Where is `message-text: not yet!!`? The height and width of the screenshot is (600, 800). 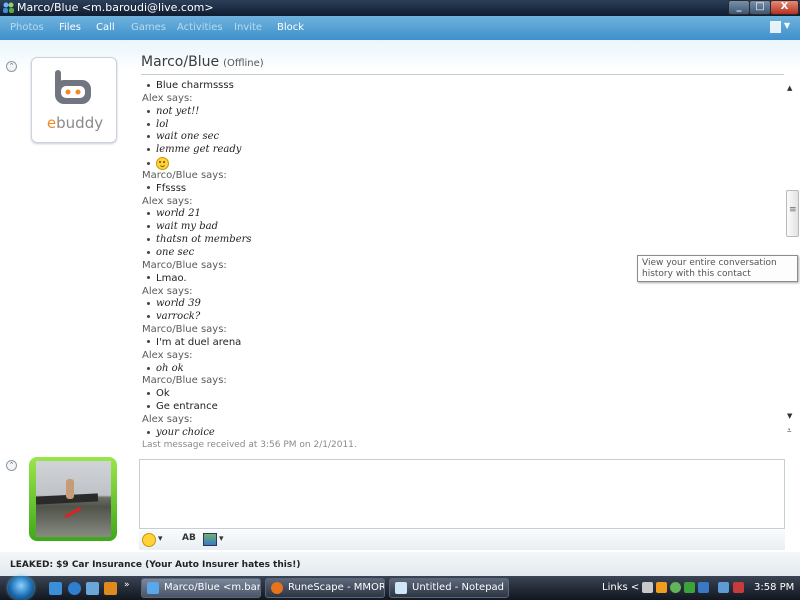 message-text: not yet!! is located at coordinates (178, 111).